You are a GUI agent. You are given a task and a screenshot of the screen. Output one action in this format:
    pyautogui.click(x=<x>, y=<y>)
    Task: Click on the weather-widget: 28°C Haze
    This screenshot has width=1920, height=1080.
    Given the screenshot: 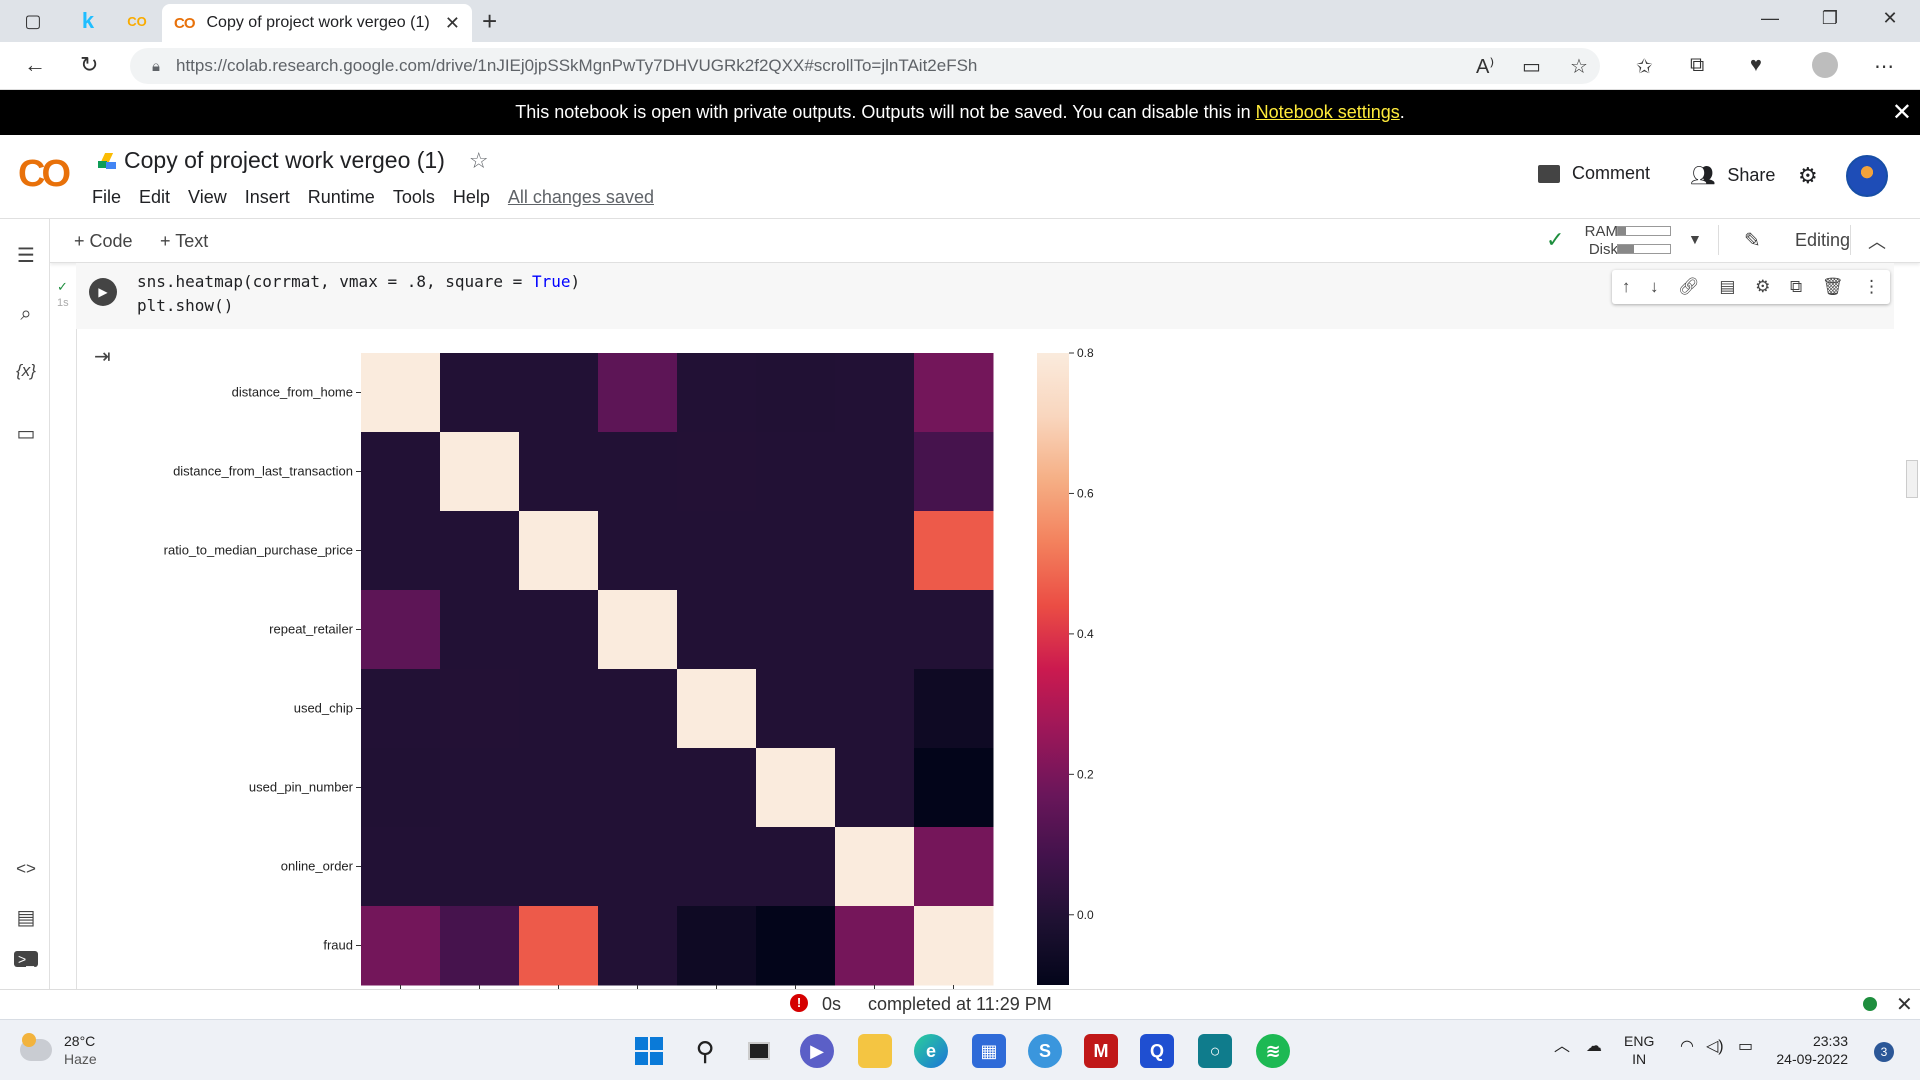 What is the action you would take?
    pyautogui.click(x=58, y=1050)
    